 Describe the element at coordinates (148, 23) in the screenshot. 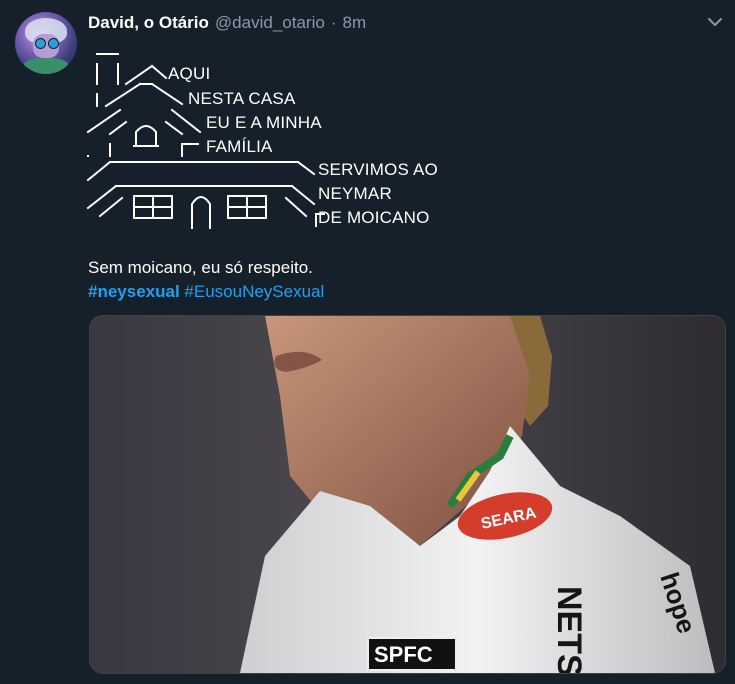

I see `display-name: David, o Otário` at that location.